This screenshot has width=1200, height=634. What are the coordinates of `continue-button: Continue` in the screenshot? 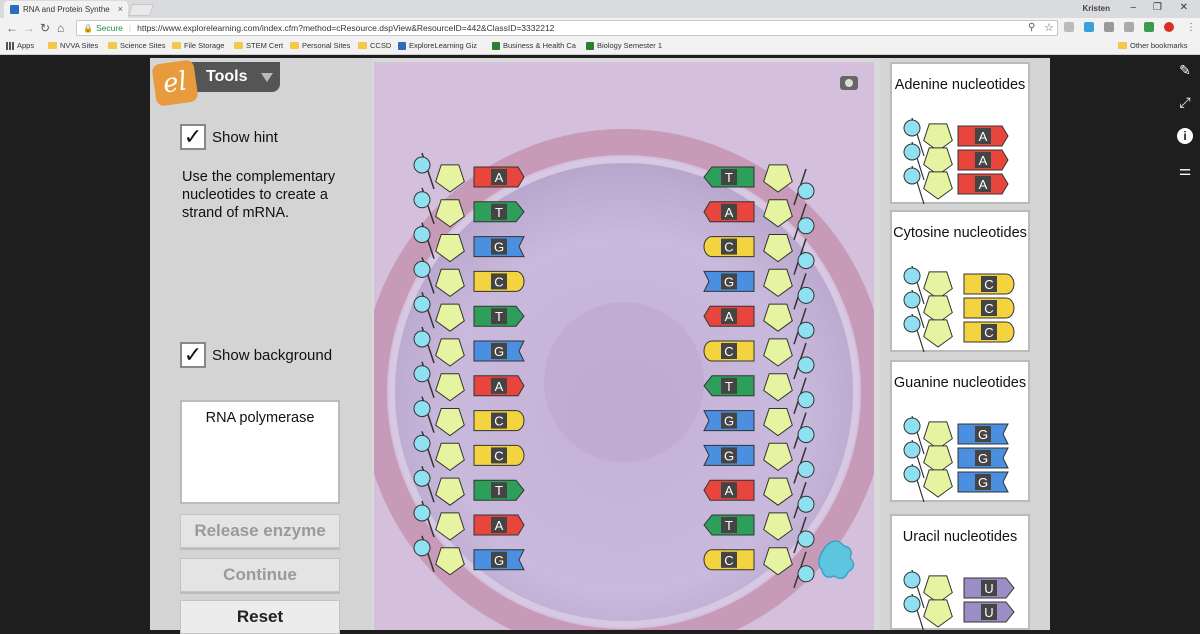 It's located at (260, 575).